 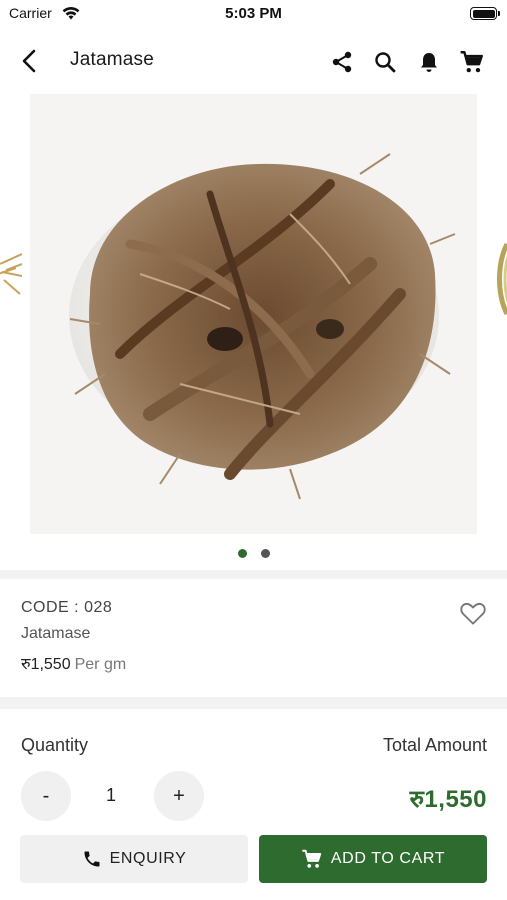 I want to click on enquiry-button: ENQUIRY, so click(x=134, y=859).